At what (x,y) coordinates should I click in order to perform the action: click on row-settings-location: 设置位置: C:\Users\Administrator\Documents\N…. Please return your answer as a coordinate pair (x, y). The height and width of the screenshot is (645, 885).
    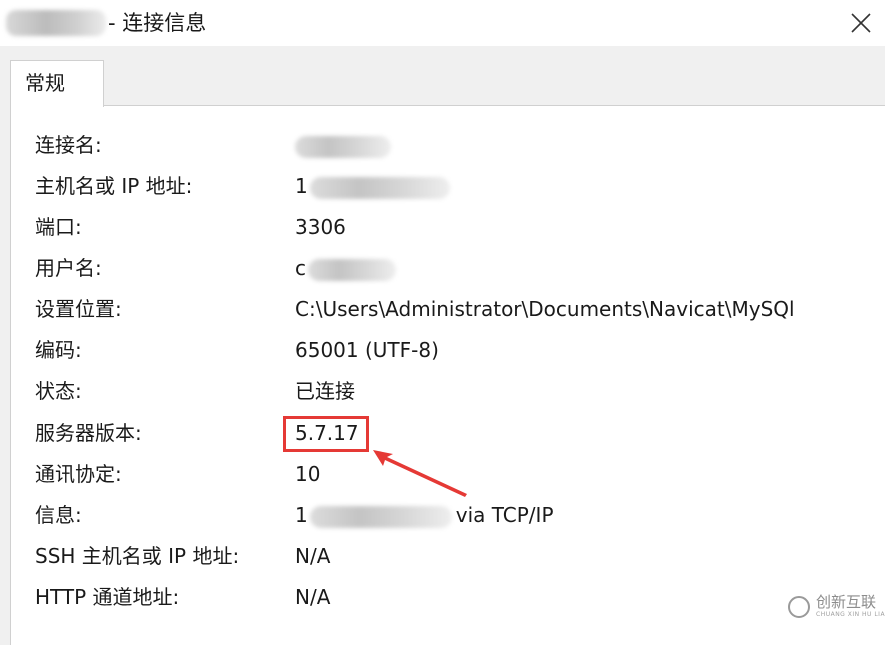
    Looking at the image, I should click on (448, 309).